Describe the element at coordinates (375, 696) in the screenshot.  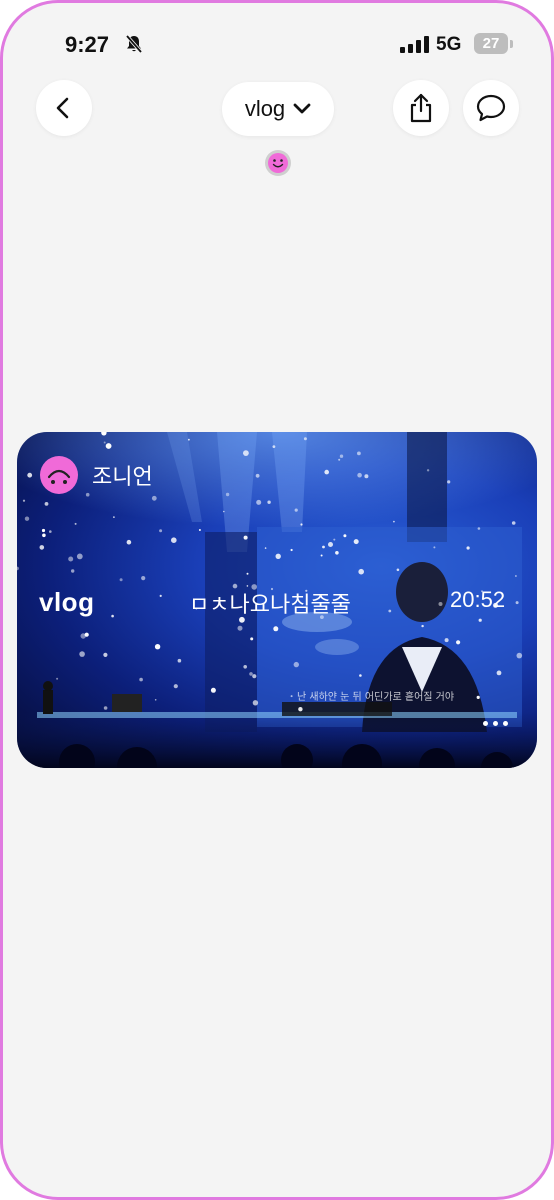
I see `screen-lyric: 난 새하얀 눈 뒤 어딘가로 흩어질 거야` at that location.